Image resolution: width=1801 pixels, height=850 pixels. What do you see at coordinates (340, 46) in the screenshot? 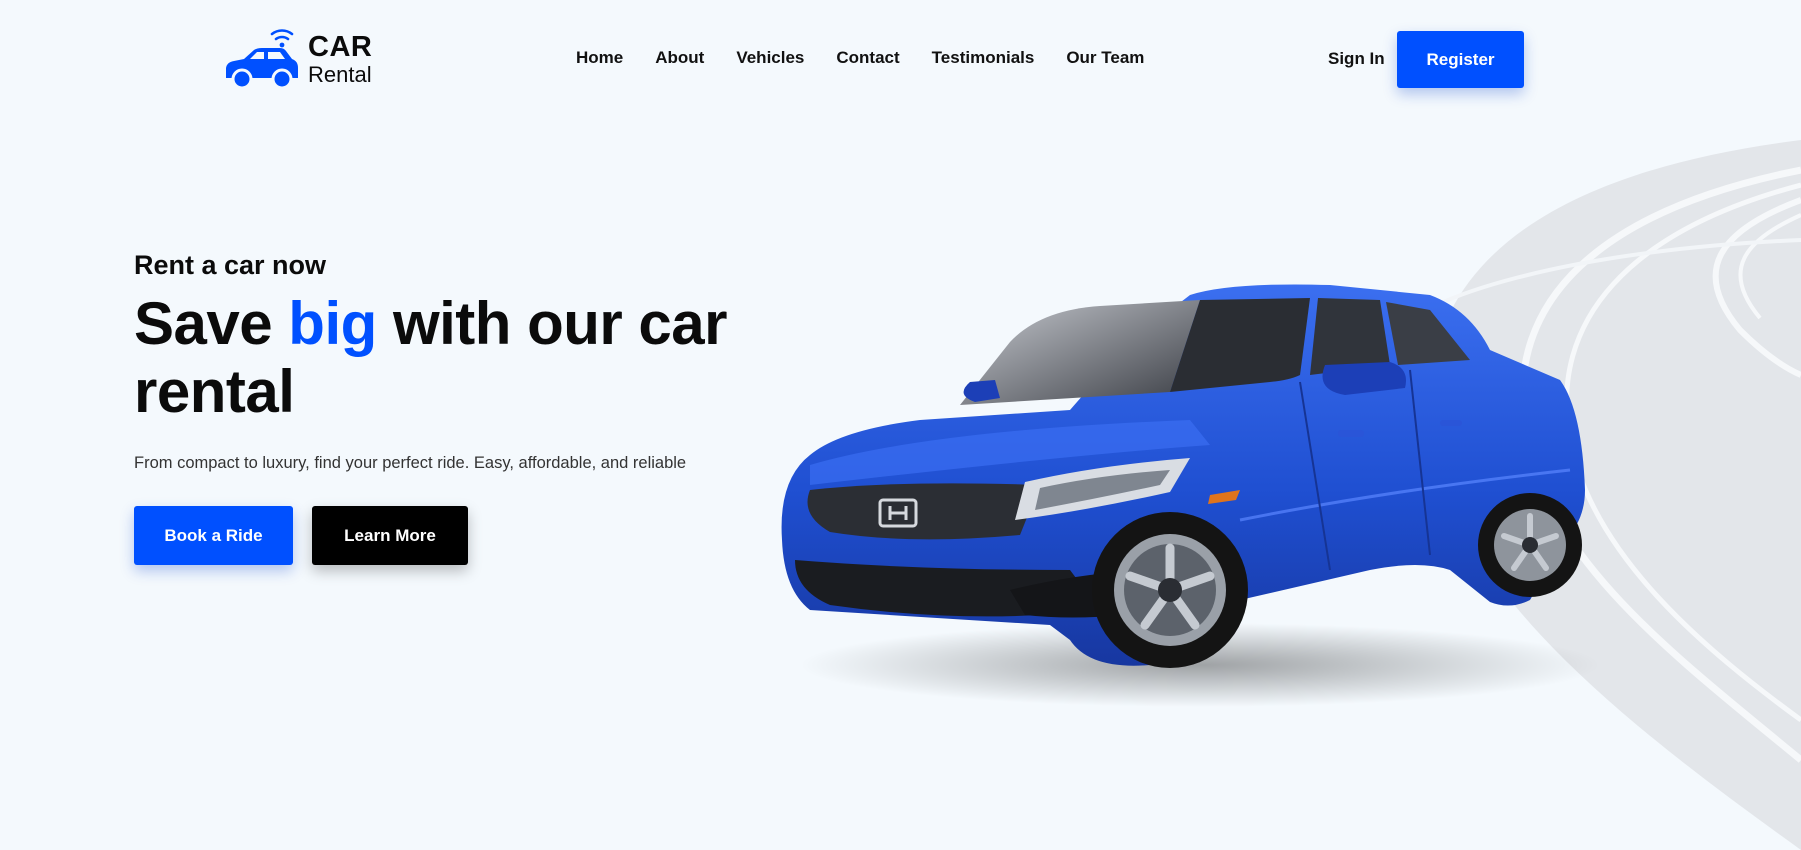
I see `brand-title: CAR` at bounding box center [340, 46].